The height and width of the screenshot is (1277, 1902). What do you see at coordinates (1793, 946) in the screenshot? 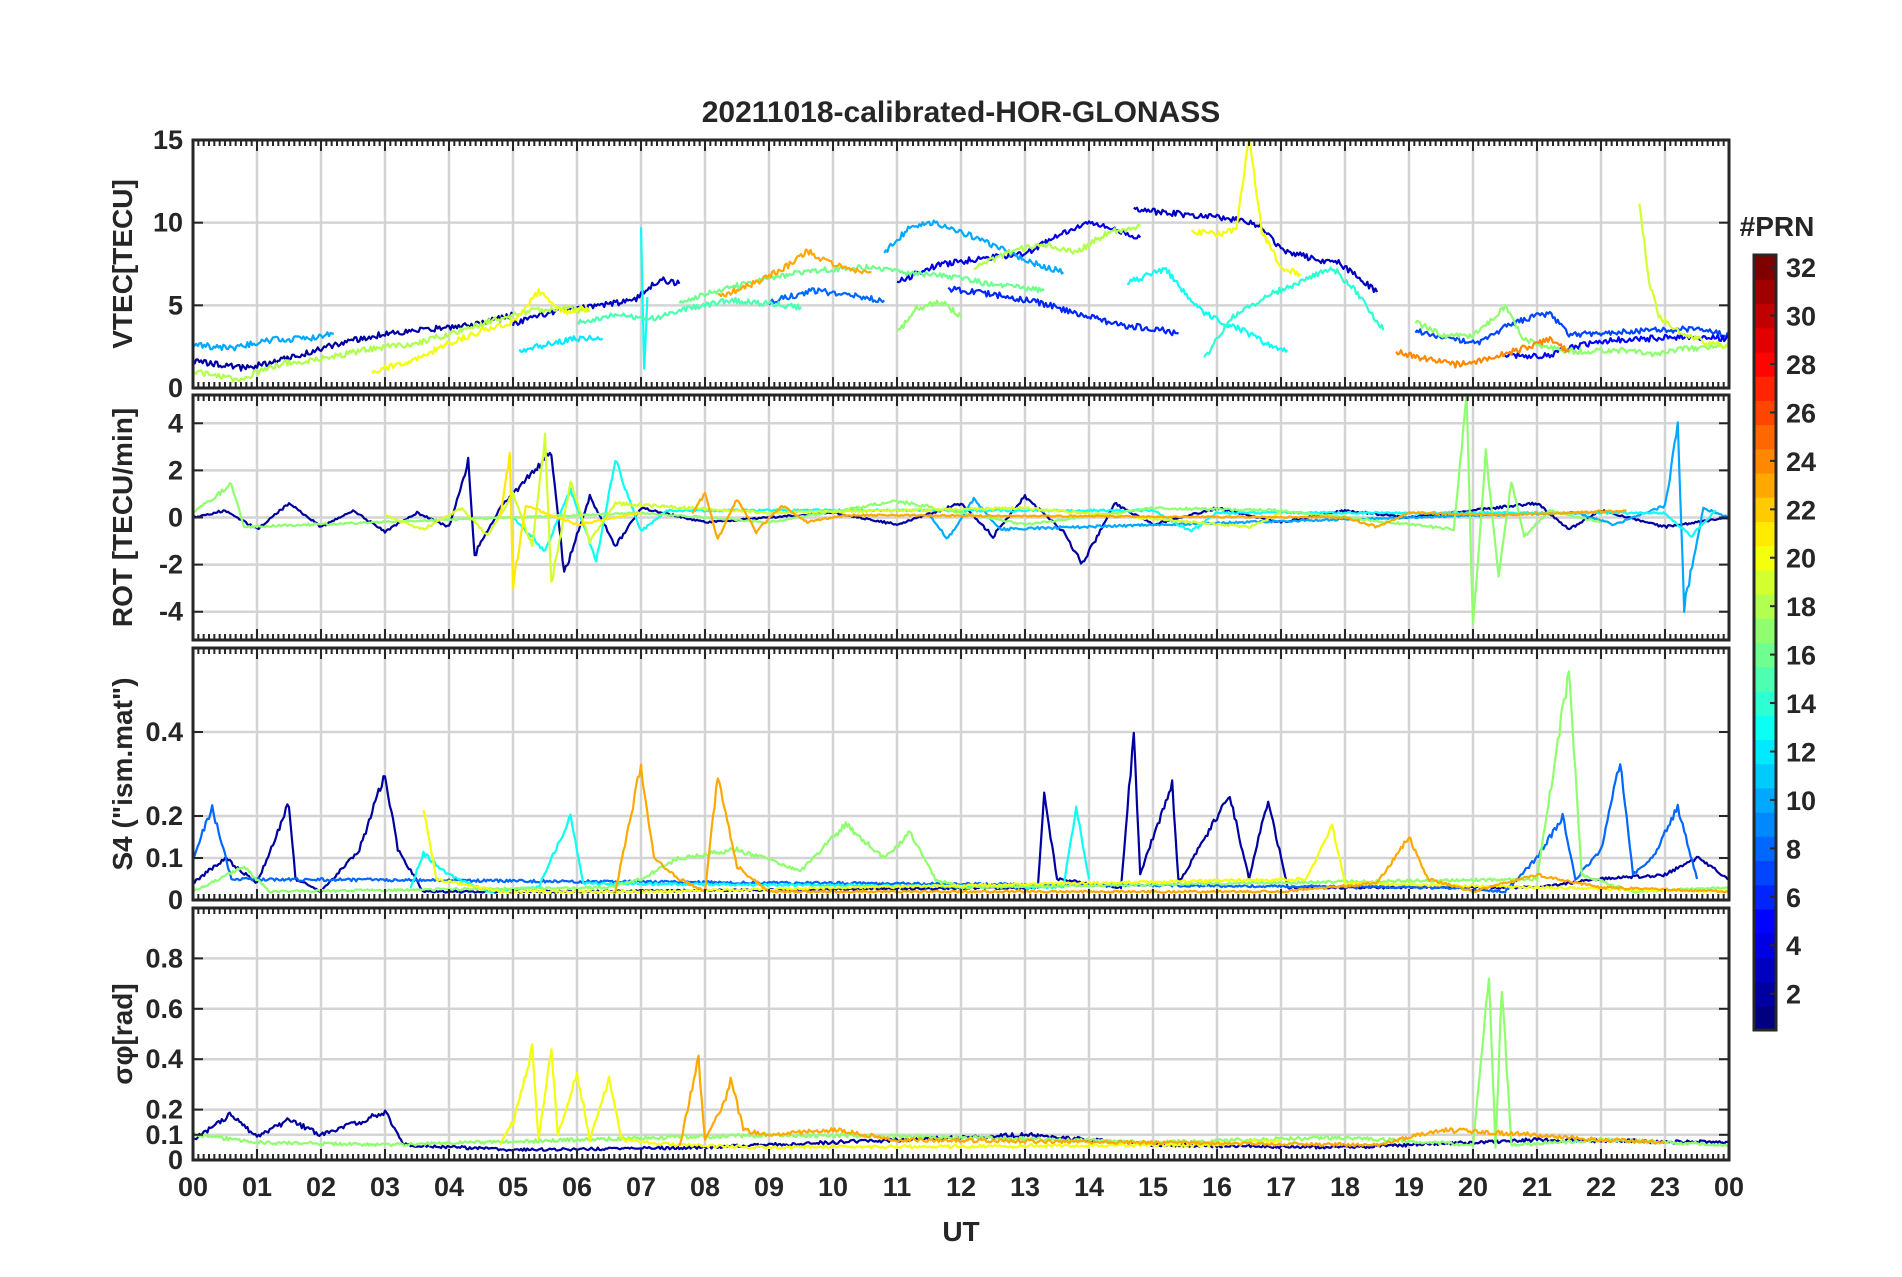
I see `colorbar-tick-label: 4` at bounding box center [1793, 946].